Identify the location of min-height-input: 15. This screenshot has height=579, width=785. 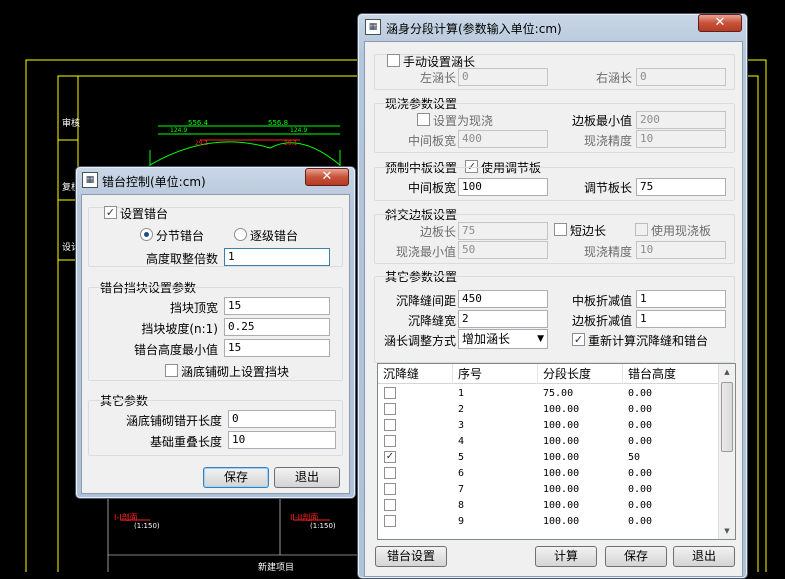
(277, 348).